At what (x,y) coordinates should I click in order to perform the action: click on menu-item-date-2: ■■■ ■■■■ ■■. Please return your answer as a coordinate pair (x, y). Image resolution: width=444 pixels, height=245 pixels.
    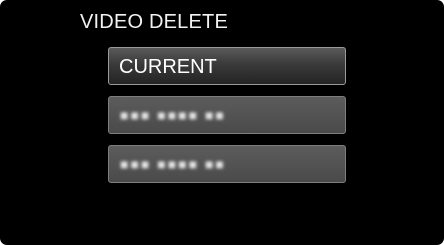
    Looking at the image, I should click on (227, 164).